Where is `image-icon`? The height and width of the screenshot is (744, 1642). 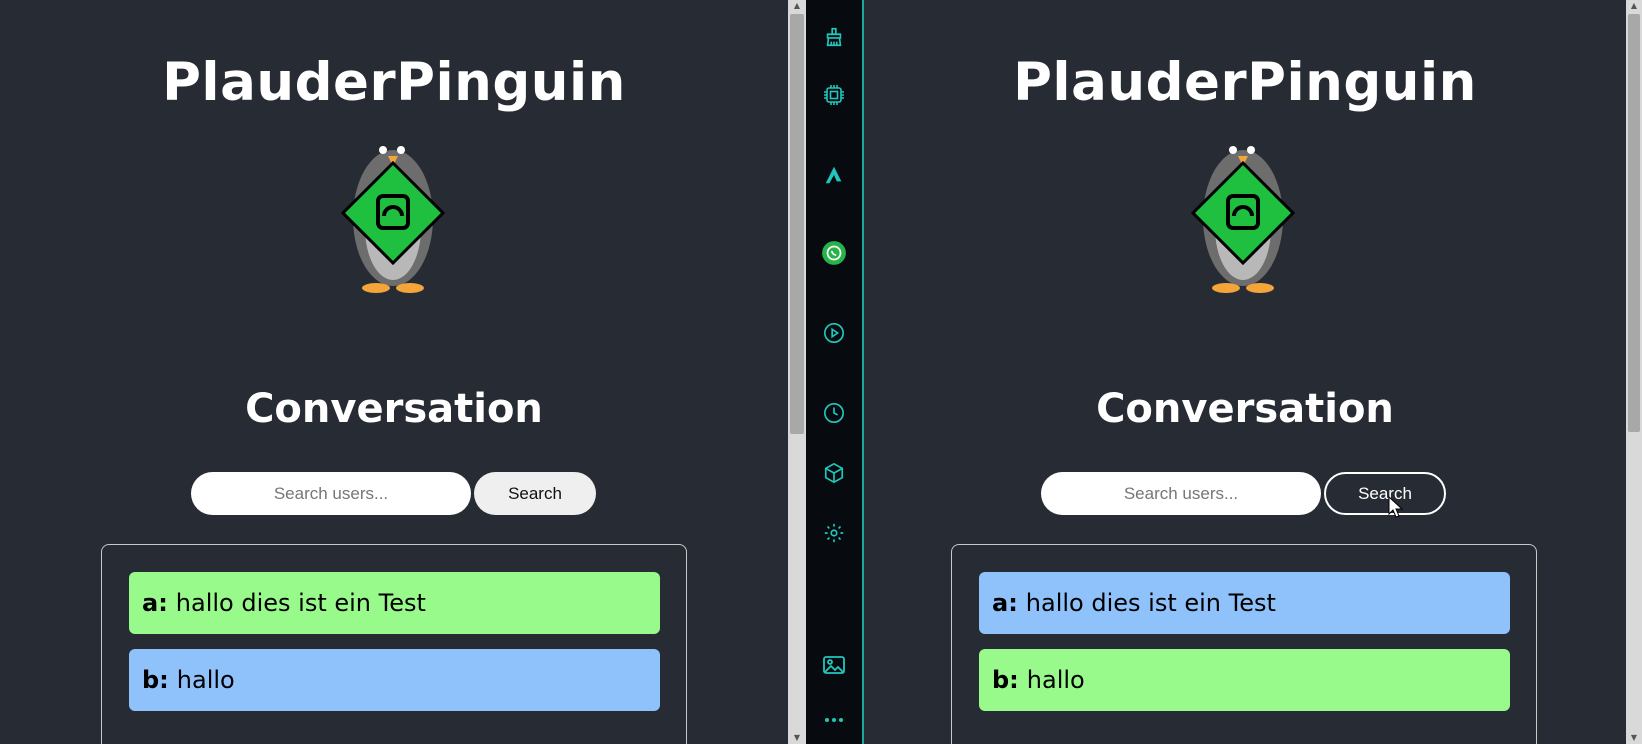
image-icon is located at coordinates (834, 665).